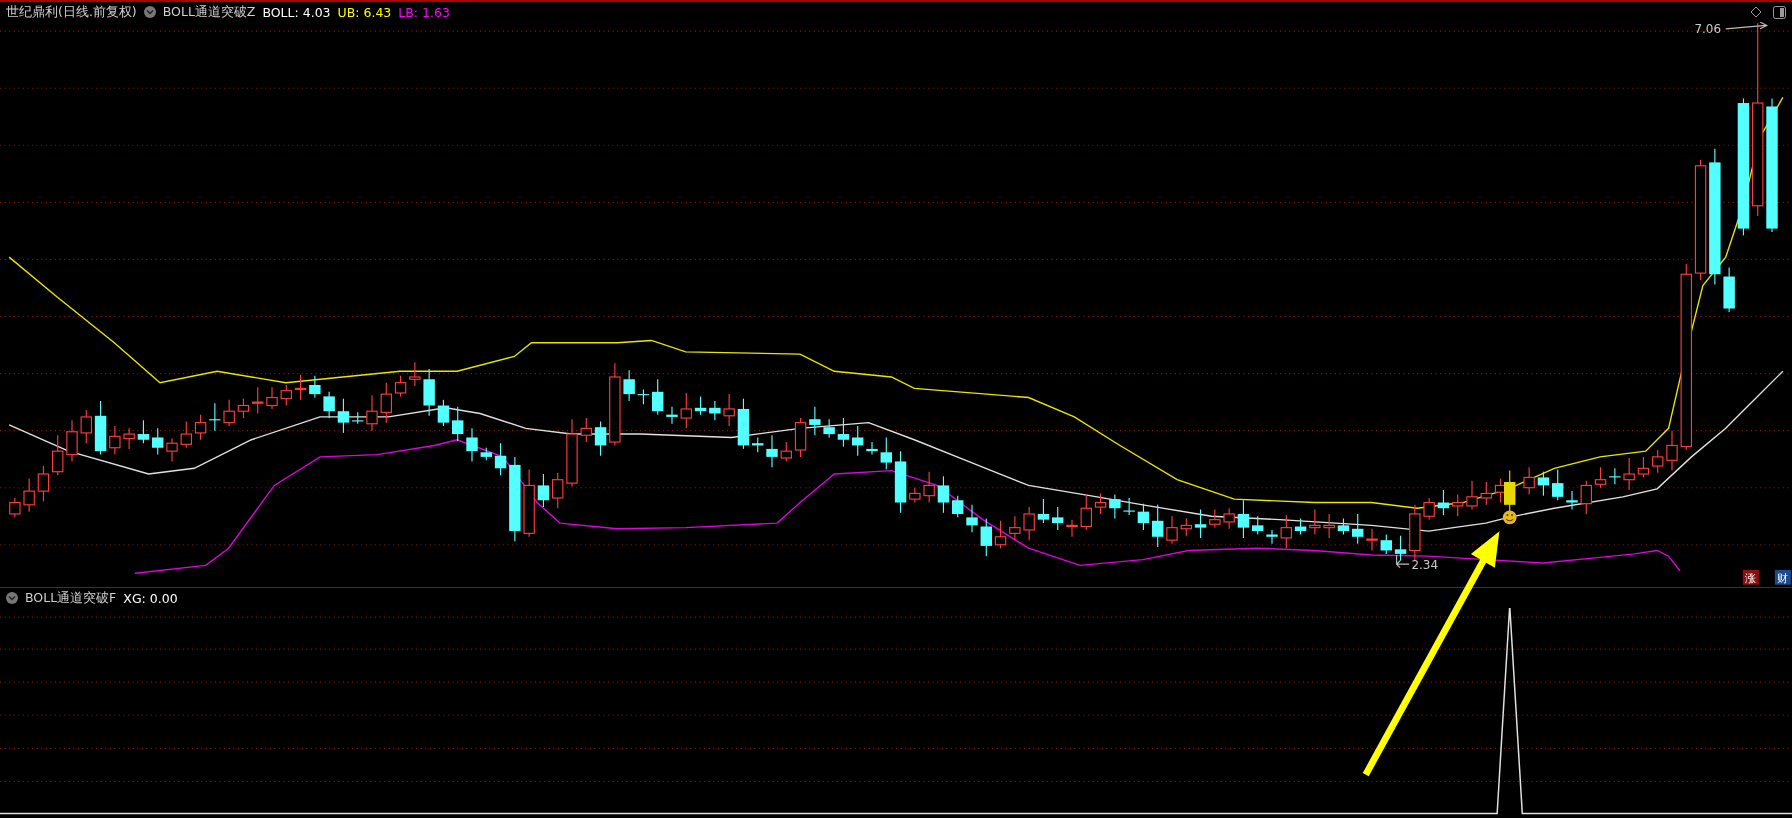 The image size is (1792, 818). What do you see at coordinates (1756, 12) in the screenshot?
I see `diamond-icon` at bounding box center [1756, 12].